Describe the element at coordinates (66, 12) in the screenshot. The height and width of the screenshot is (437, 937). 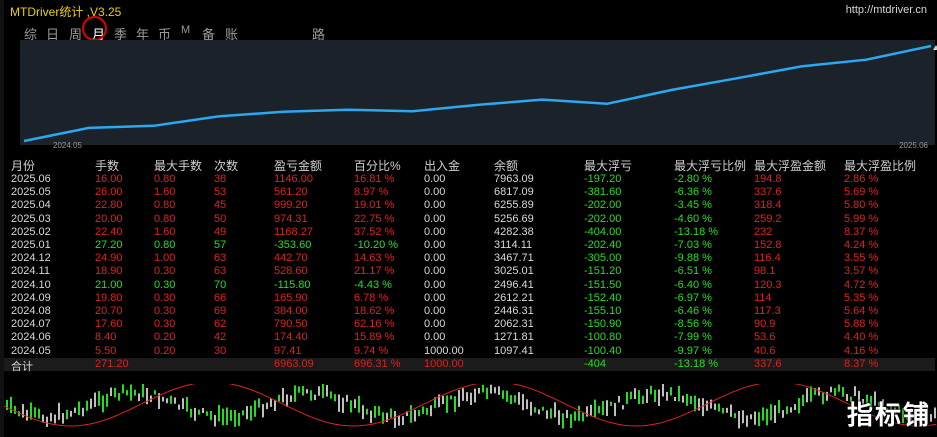
I see `panel-title: MTDriver统计 ,V3.25` at that location.